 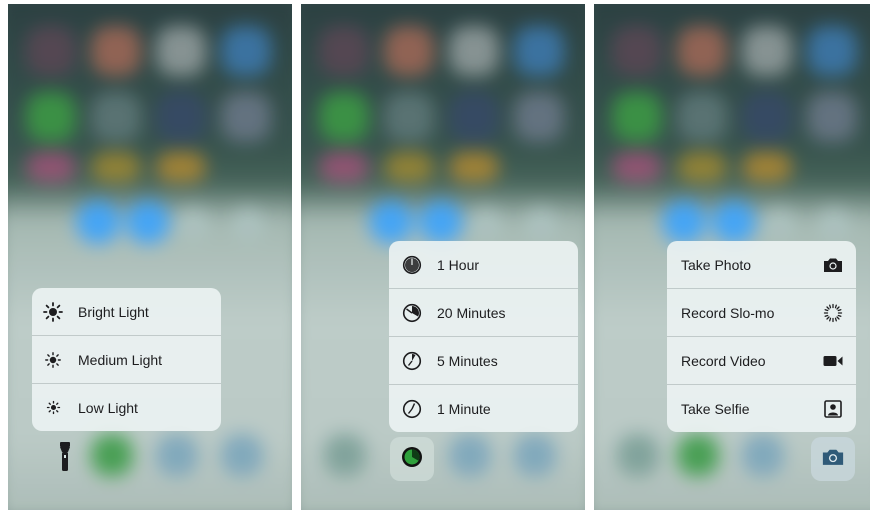 I want to click on clock-1-minute-icon, so click(x=412, y=409).